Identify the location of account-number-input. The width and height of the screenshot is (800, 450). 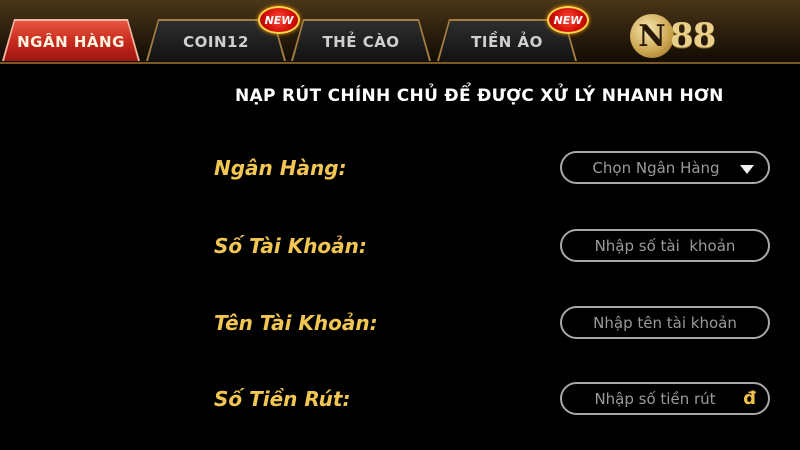
(665, 245).